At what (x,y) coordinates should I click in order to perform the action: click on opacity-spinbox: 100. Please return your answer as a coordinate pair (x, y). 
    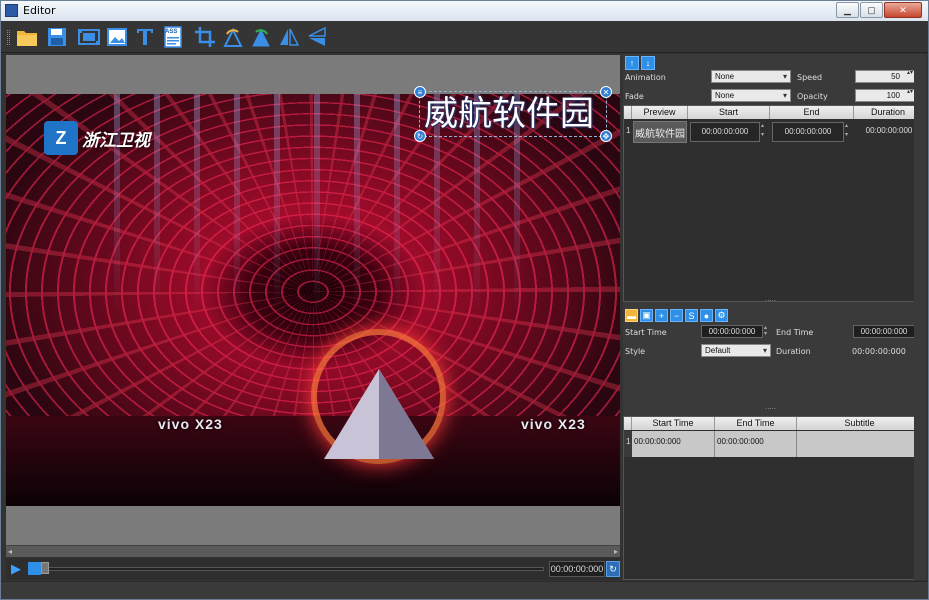
    Looking at the image, I should click on (885, 95).